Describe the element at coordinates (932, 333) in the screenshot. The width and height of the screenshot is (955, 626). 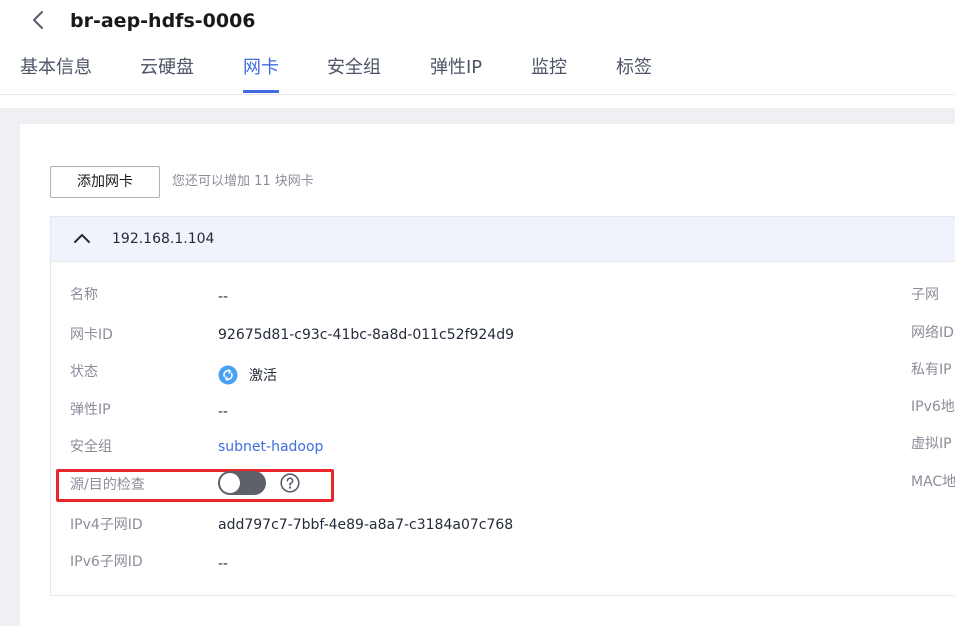
I see `field-label-network-id: 网络ID` at that location.